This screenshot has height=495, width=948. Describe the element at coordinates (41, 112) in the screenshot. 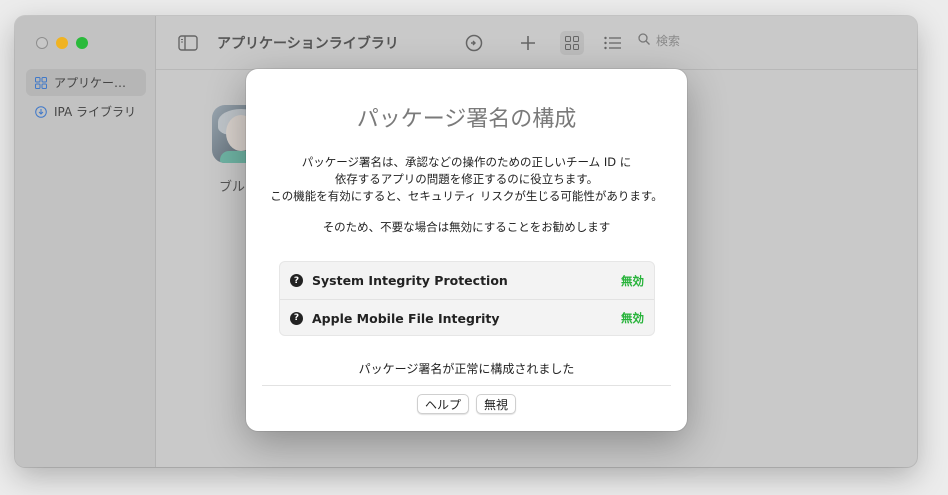

I see `download-circle-icon` at that location.